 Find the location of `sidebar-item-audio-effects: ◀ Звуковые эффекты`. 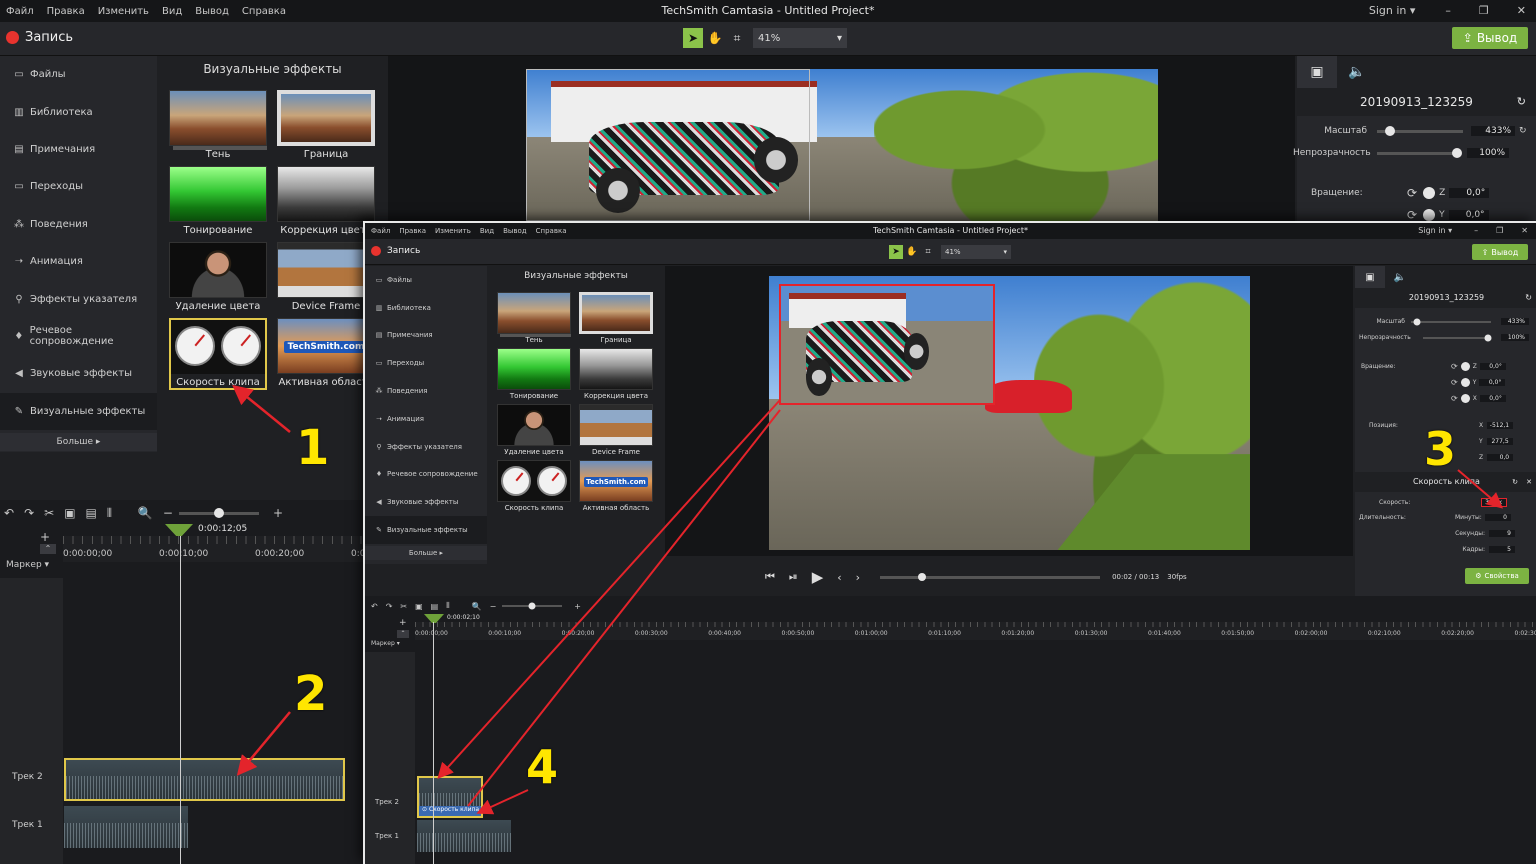

sidebar-item-audio-effects: ◀ Звуковые эффекты is located at coordinates (78, 373).